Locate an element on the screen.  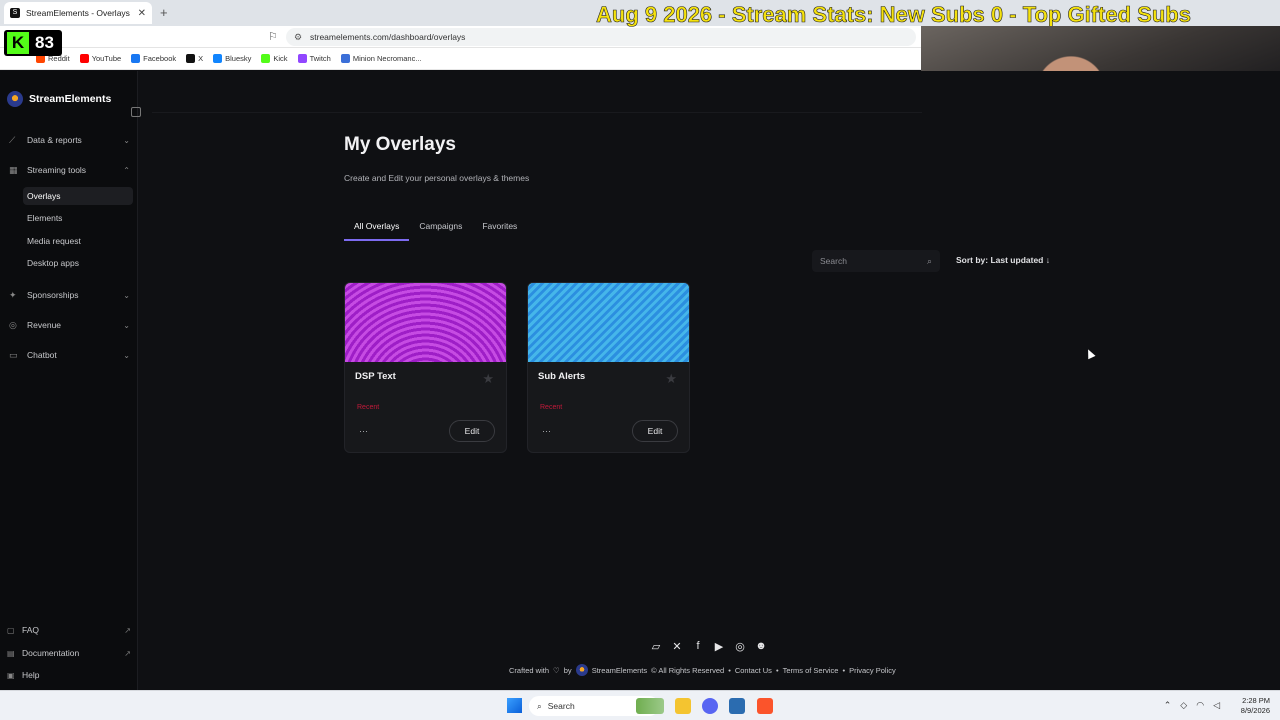
instagram-icon: ◎ is located at coordinates (740, 646).